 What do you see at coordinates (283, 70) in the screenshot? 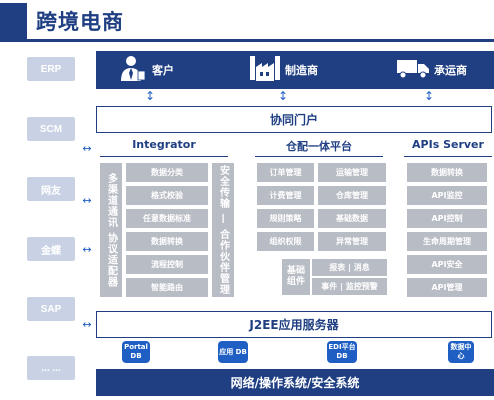
I see `actor-manufacturer: 制造商` at bounding box center [283, 70].